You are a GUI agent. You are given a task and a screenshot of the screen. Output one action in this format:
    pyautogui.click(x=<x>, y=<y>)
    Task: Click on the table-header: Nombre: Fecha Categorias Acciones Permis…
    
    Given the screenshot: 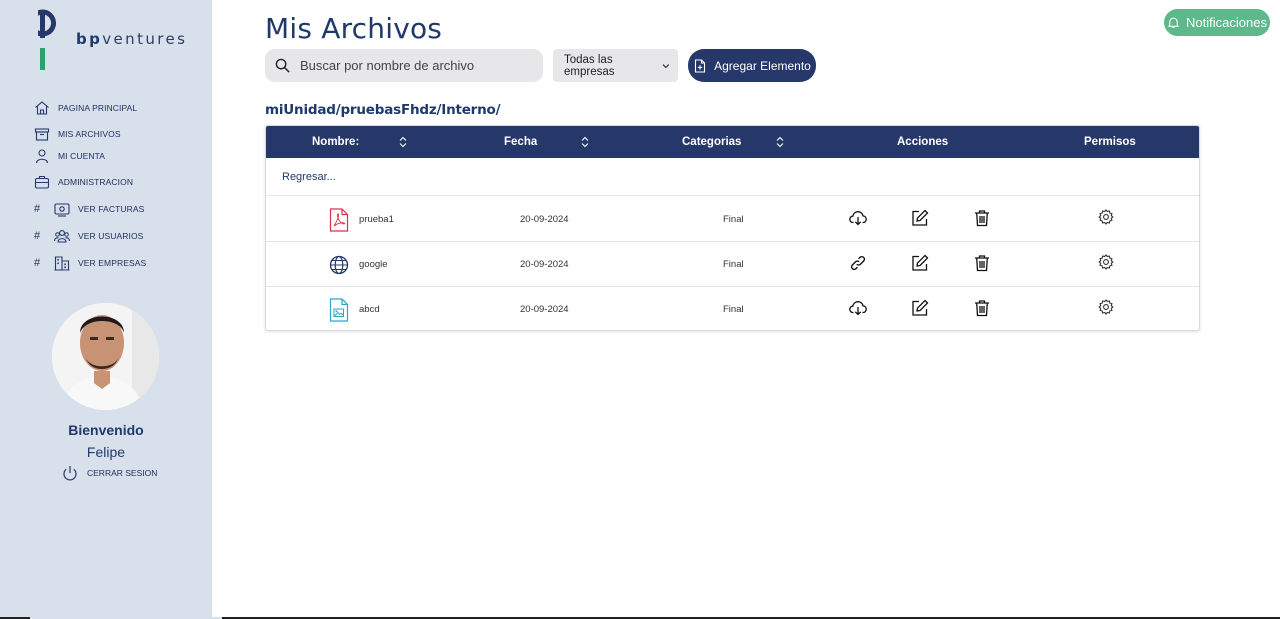 What is the action you would take?
    pyautogui.click(x=732, y=142)
    